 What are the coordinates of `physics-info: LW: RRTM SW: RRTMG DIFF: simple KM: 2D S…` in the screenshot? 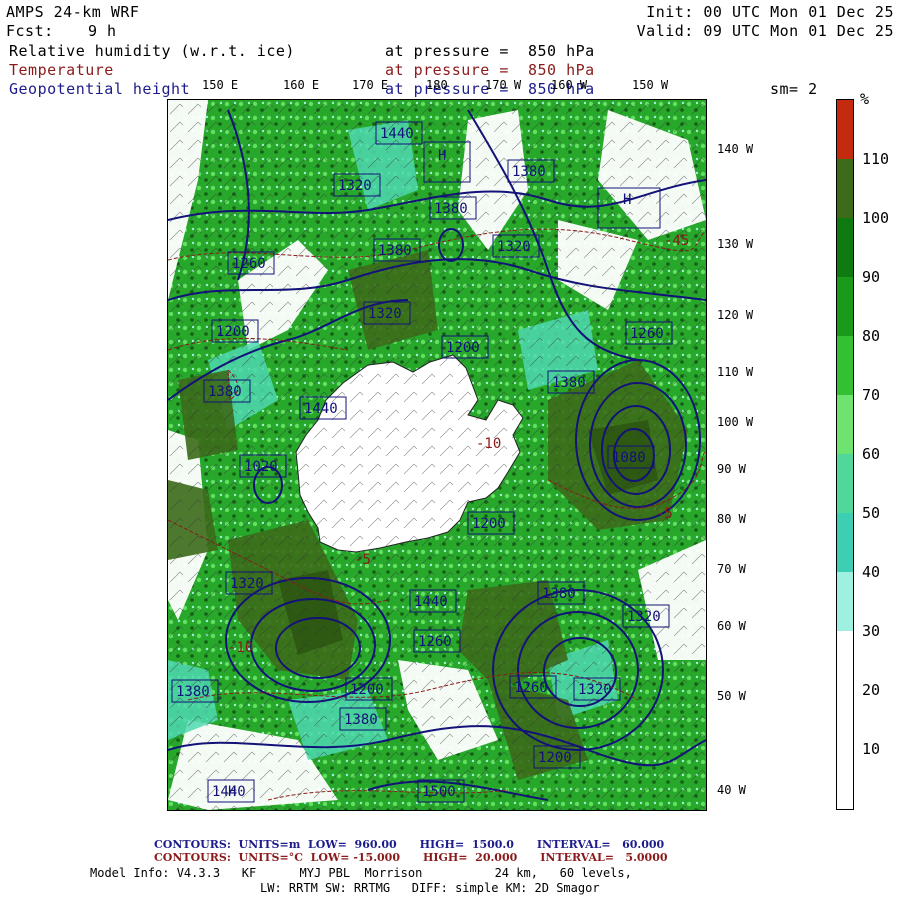 It's located at (430, 888).